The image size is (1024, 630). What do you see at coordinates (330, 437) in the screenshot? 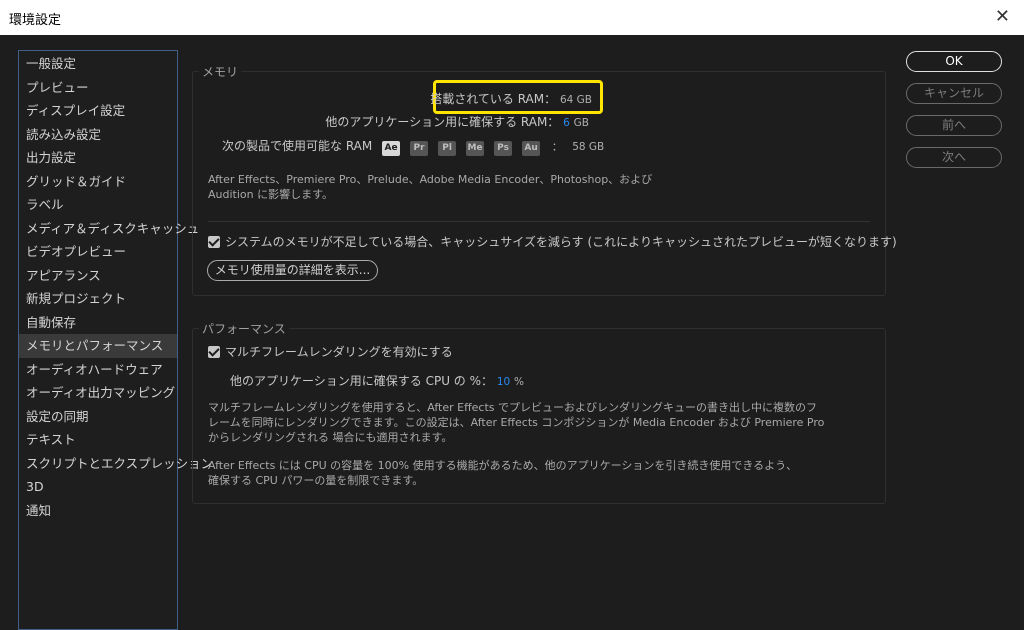
I see `multiframe-note-line3: からレンダリングされる 場合にも適用されます。` at bounding box center [330, 437].